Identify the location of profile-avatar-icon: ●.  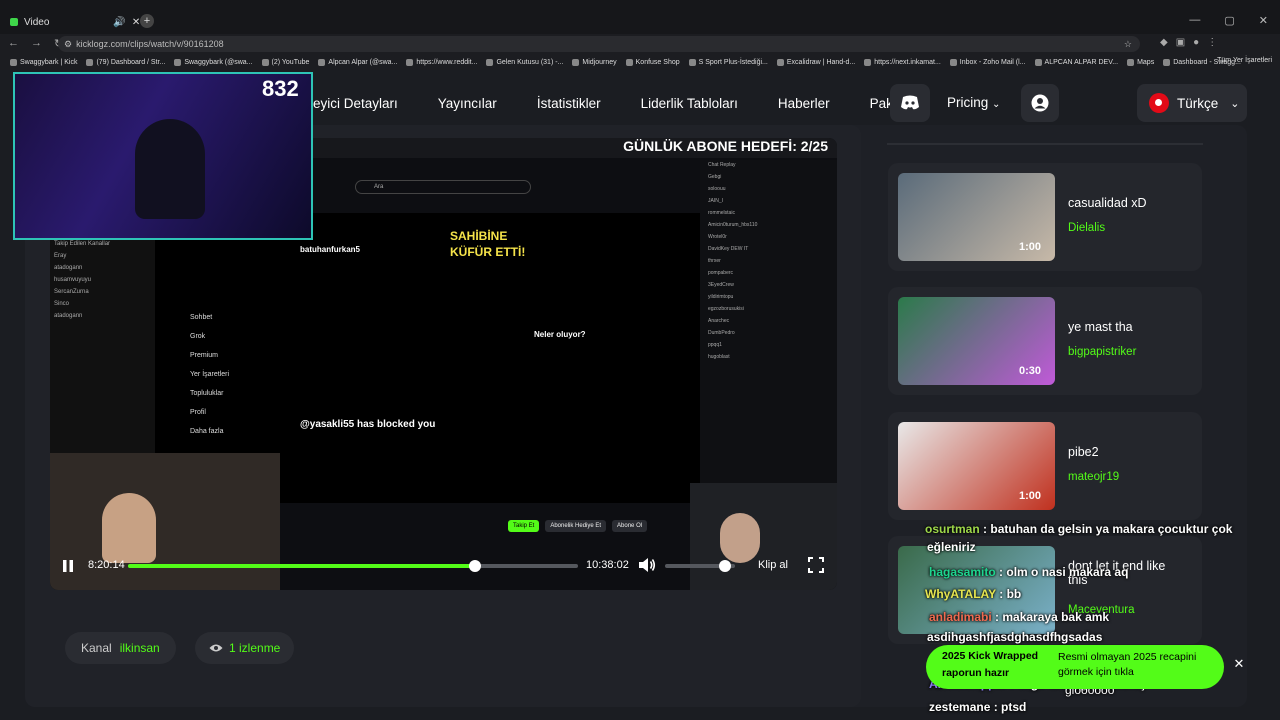
(1196, 42).